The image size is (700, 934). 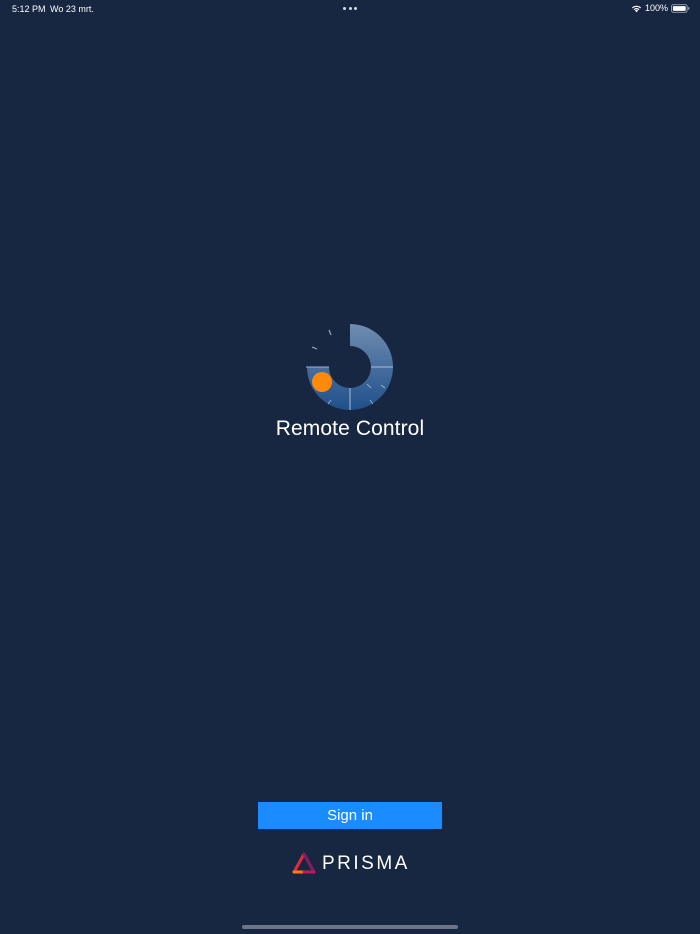 What do you see at coordinates (656, 8) in the screenshot?
I see `battery-percentage: 100%` at bounding box center [656, 8].